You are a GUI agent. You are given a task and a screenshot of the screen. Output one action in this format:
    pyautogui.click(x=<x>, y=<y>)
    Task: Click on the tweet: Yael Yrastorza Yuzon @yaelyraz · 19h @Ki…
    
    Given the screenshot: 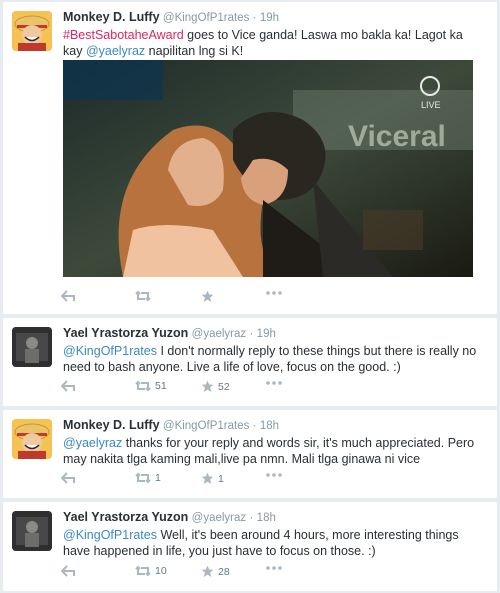 What is the action you would take?
    pyautogui.click(x=250, y=362)
    